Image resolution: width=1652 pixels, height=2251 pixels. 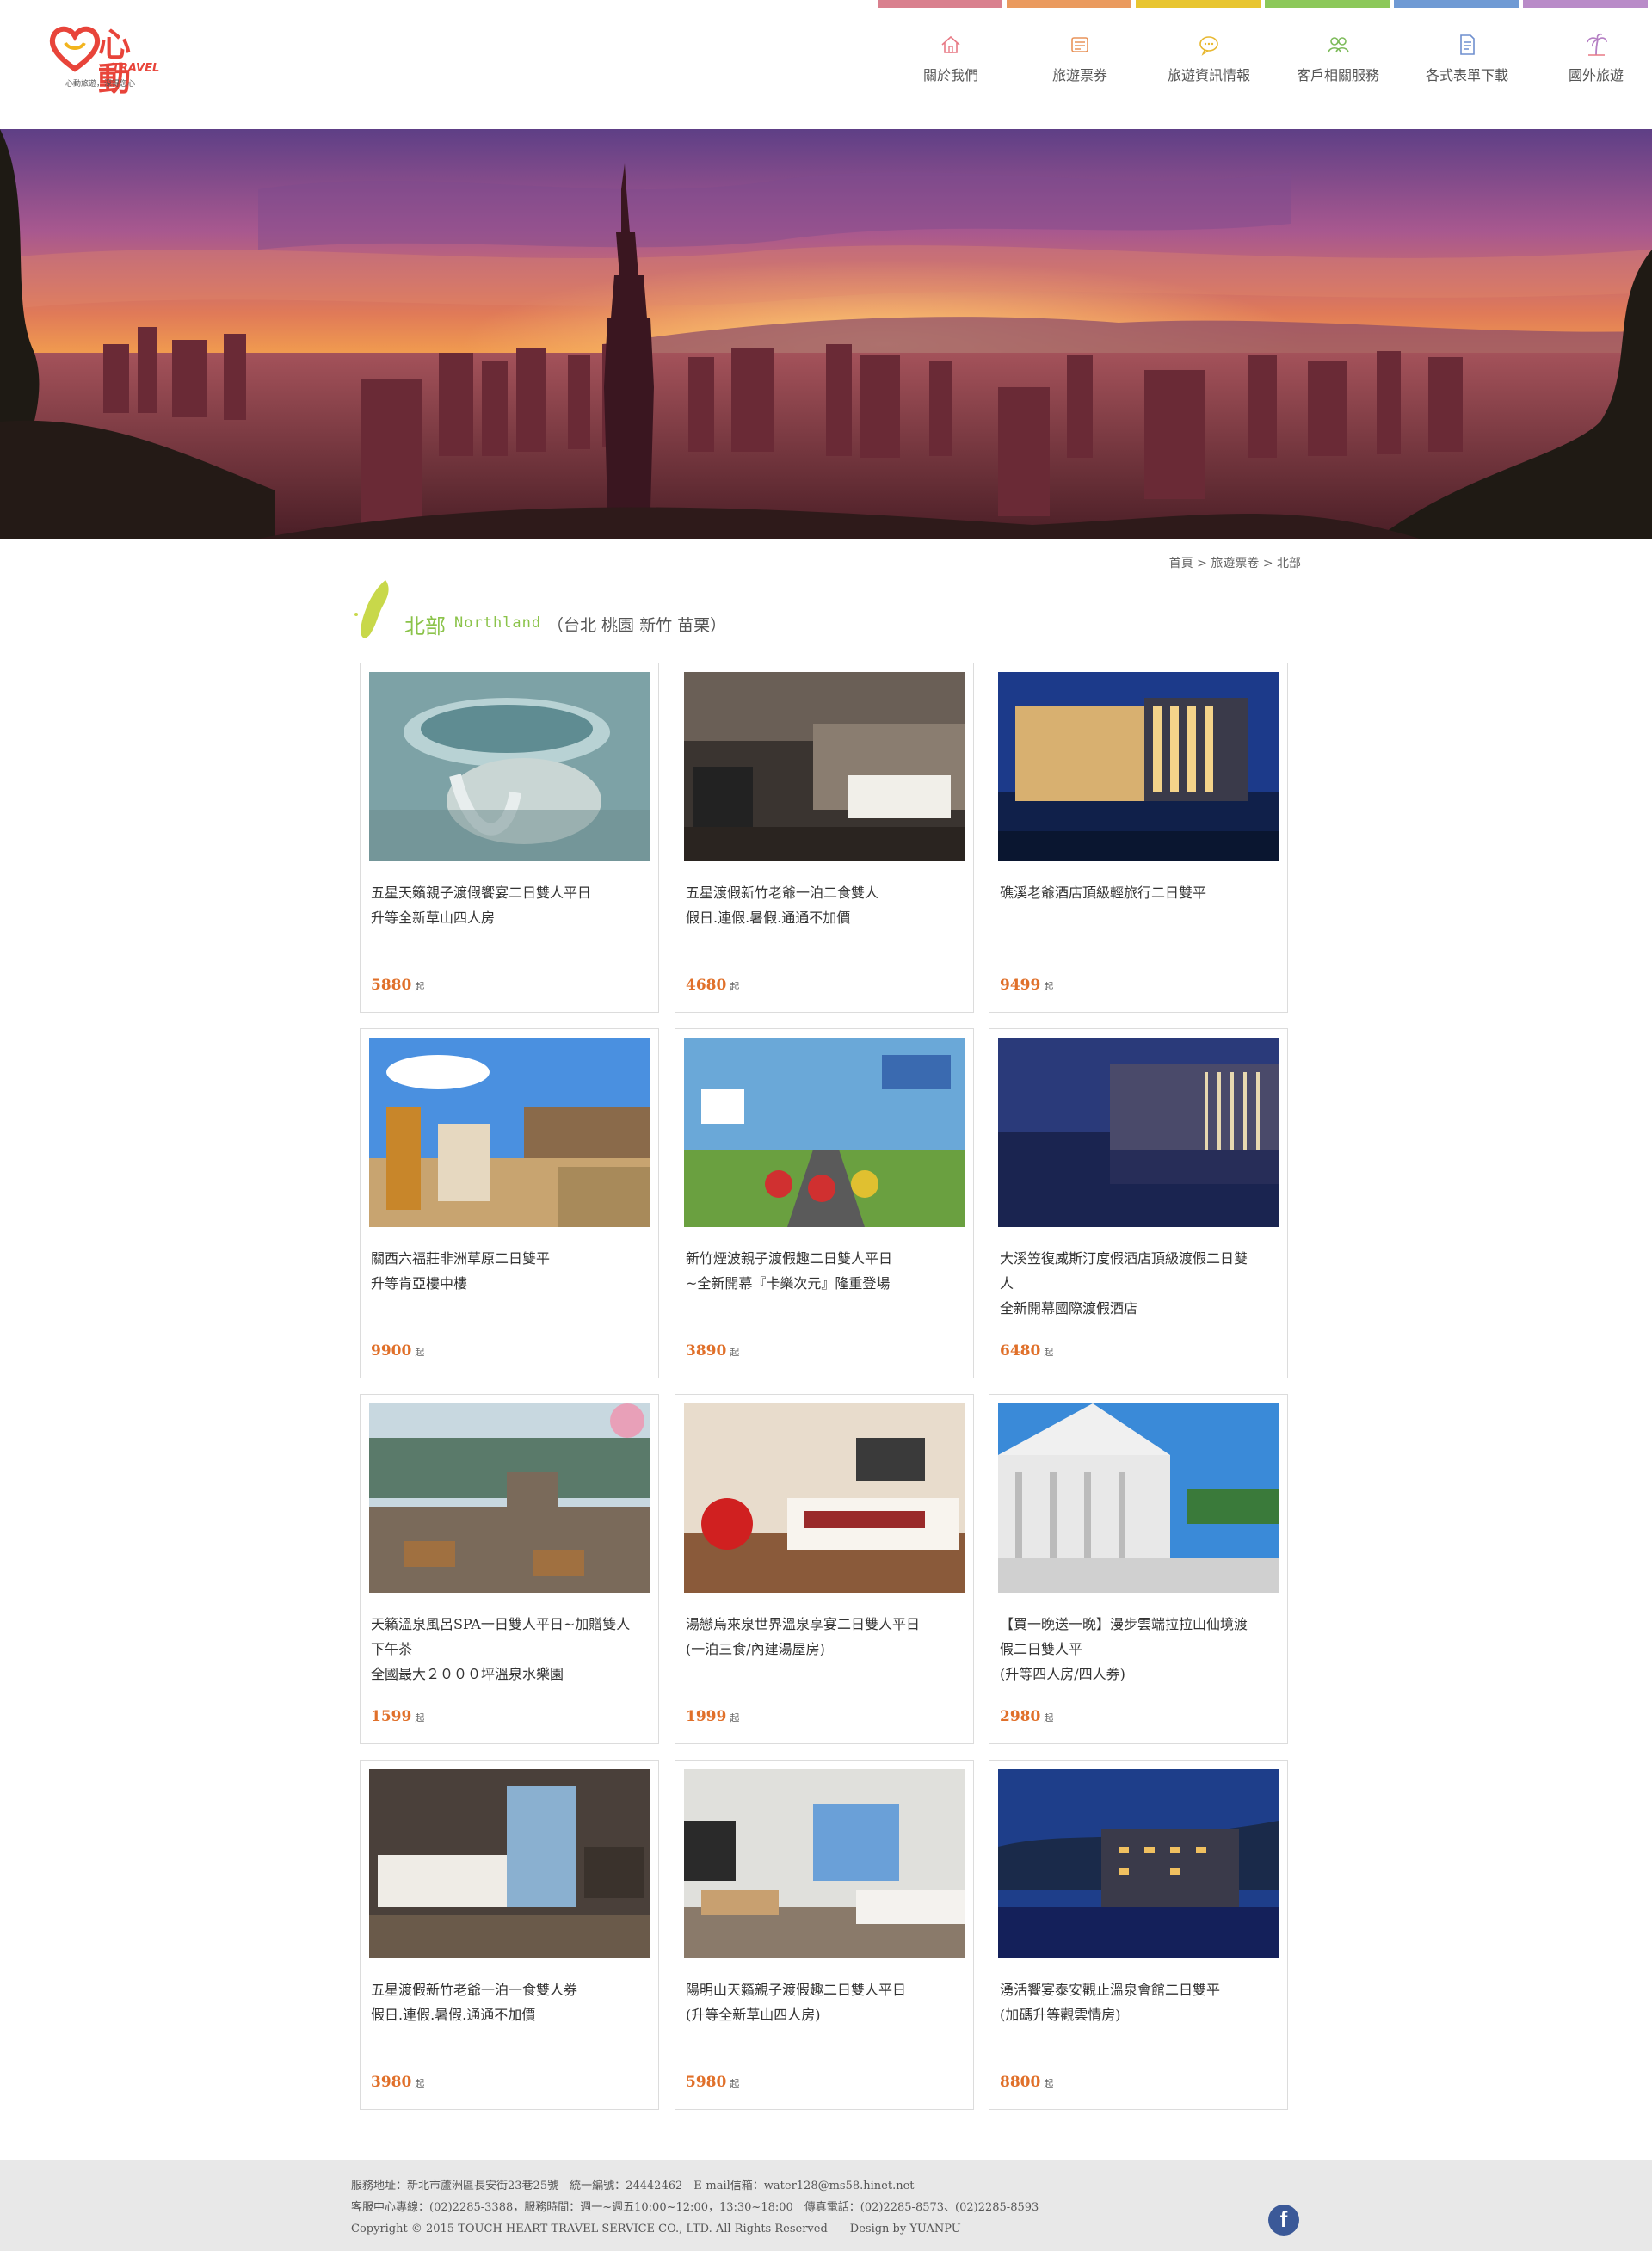 What do you see at coordinates (1208, 75) in the screenshot?
I see `nav-label: 旅遊資訊情報` at bounding box center [1208, 75].